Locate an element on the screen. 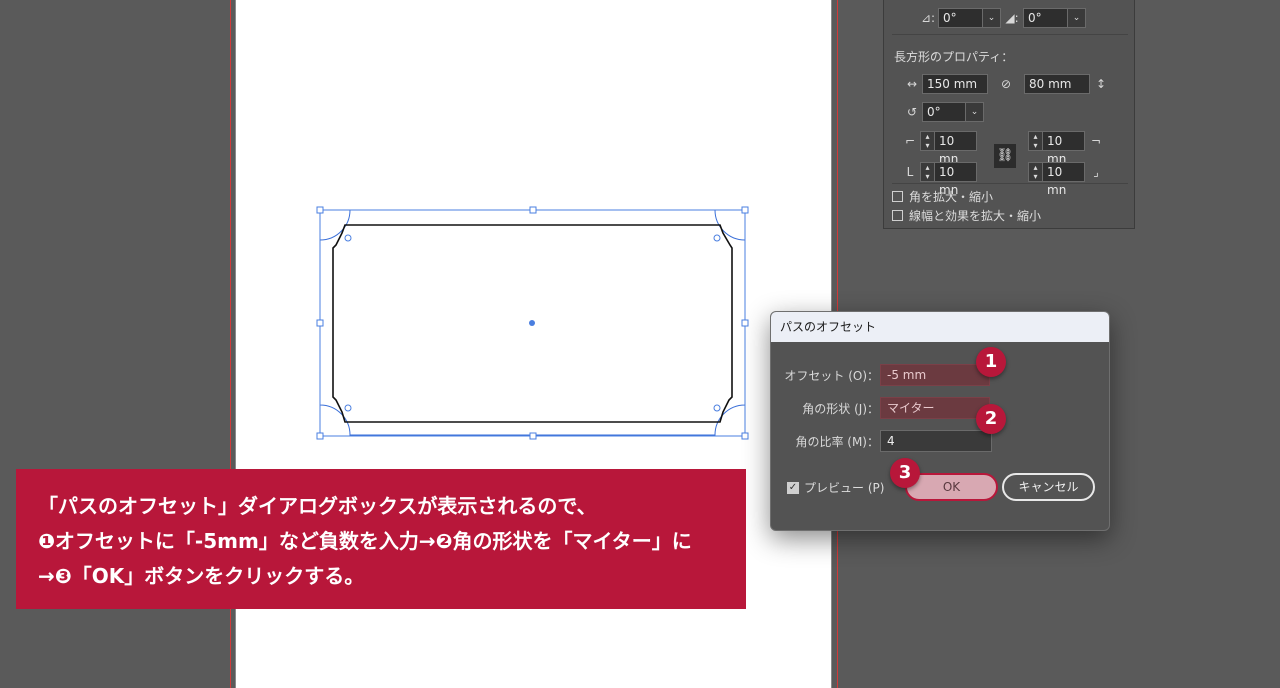 The height and width of the screenshot is (688, 1280). cancel-button: キャンセル is located at coordinates (1048, 487).